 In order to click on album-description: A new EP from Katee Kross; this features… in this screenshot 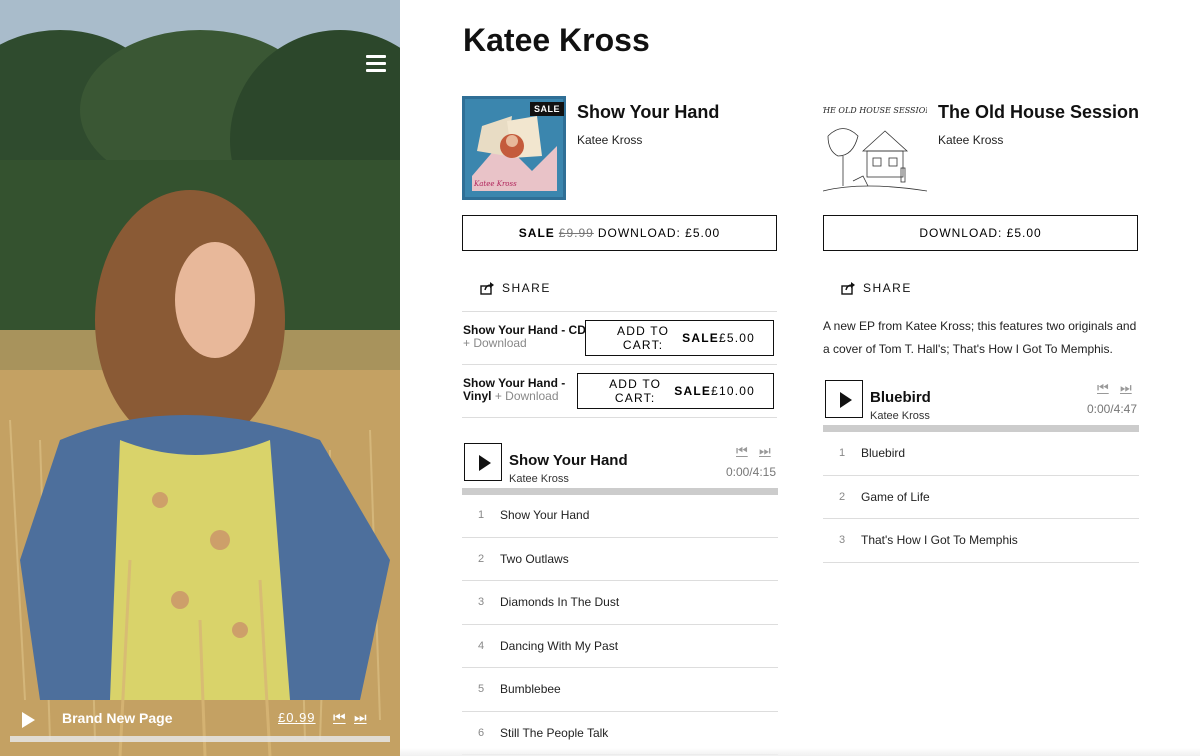, I will do `click(980, 337)`.